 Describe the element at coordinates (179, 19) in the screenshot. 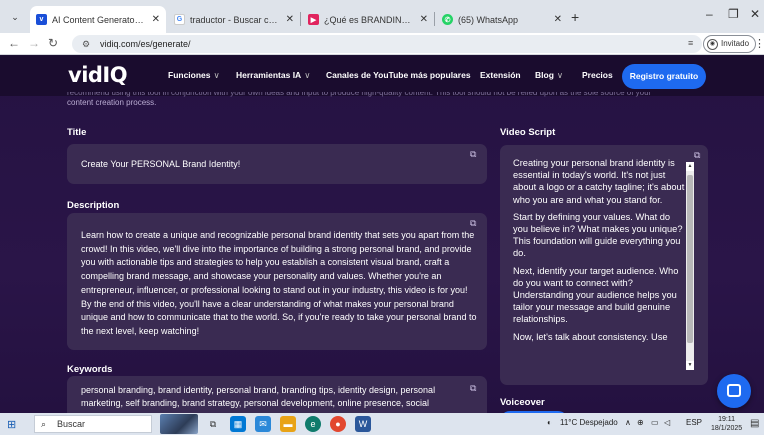

I see `google-icon: G` at that location.